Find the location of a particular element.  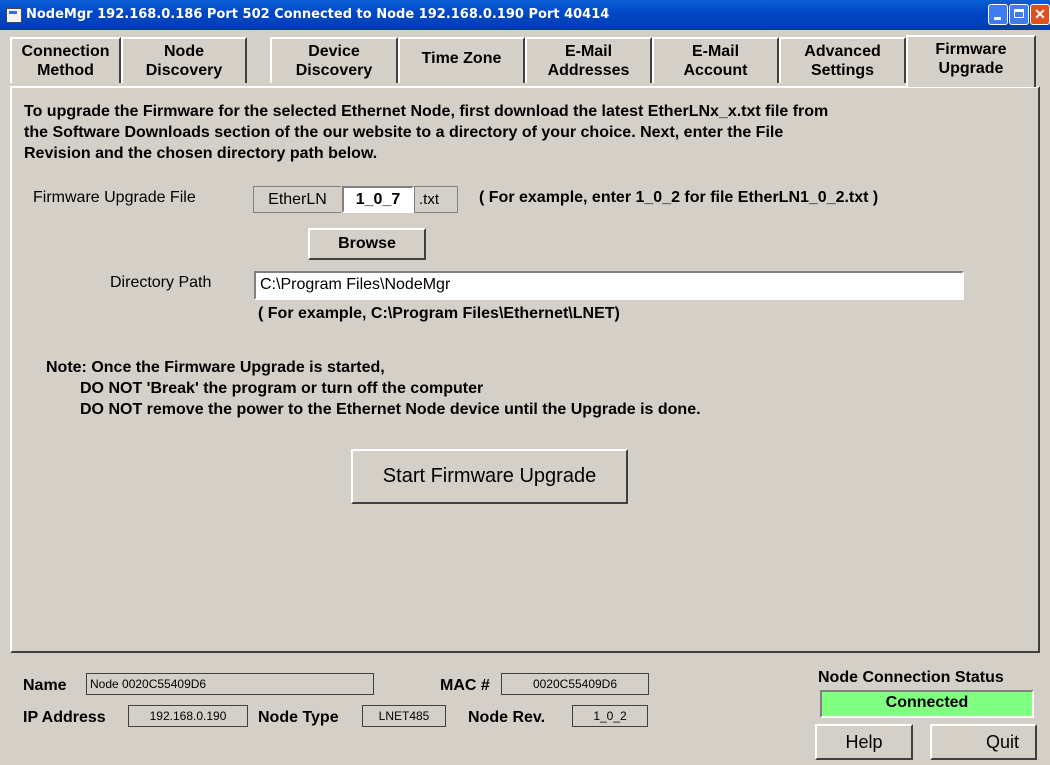

tab-label: Account is located at coordinates (715, 70).